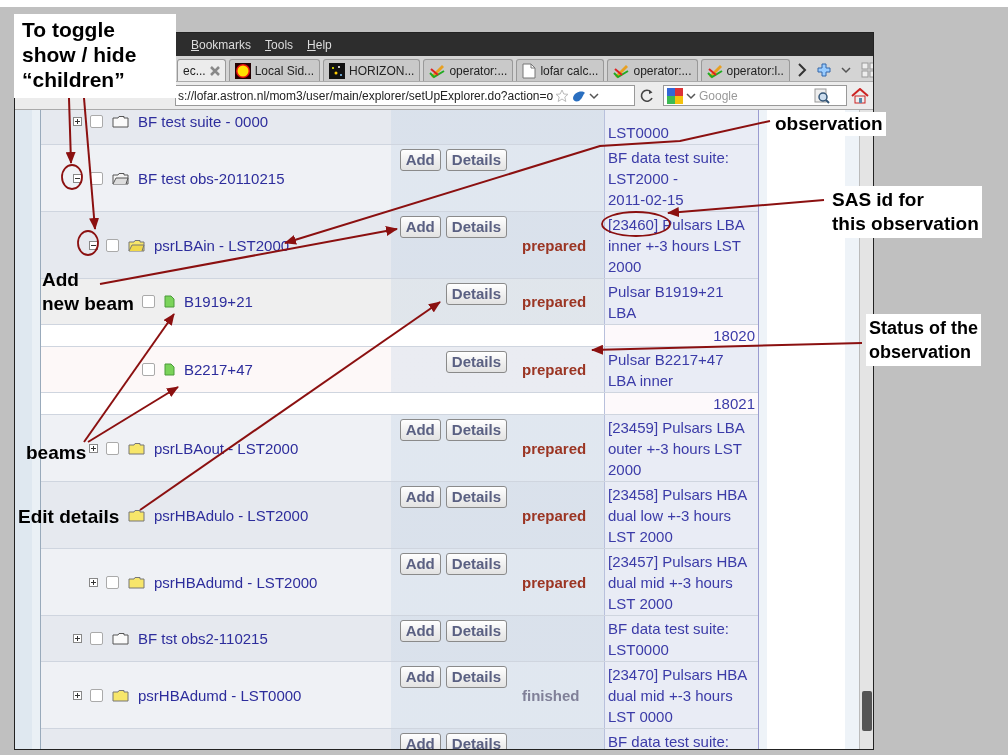 The height and width of the screenshot is (755, 1008). Describe the element at coordinates (801, 70) in the screenshot. I see `chevron-right-icon` at that location.